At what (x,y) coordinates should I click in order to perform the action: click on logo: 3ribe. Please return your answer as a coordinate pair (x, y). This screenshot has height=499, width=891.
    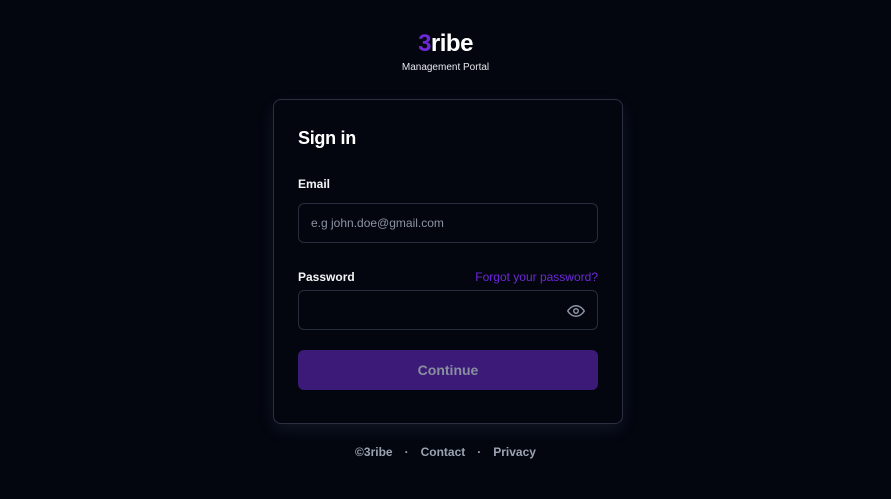
    Looking at the image, I should click on (445, 44).